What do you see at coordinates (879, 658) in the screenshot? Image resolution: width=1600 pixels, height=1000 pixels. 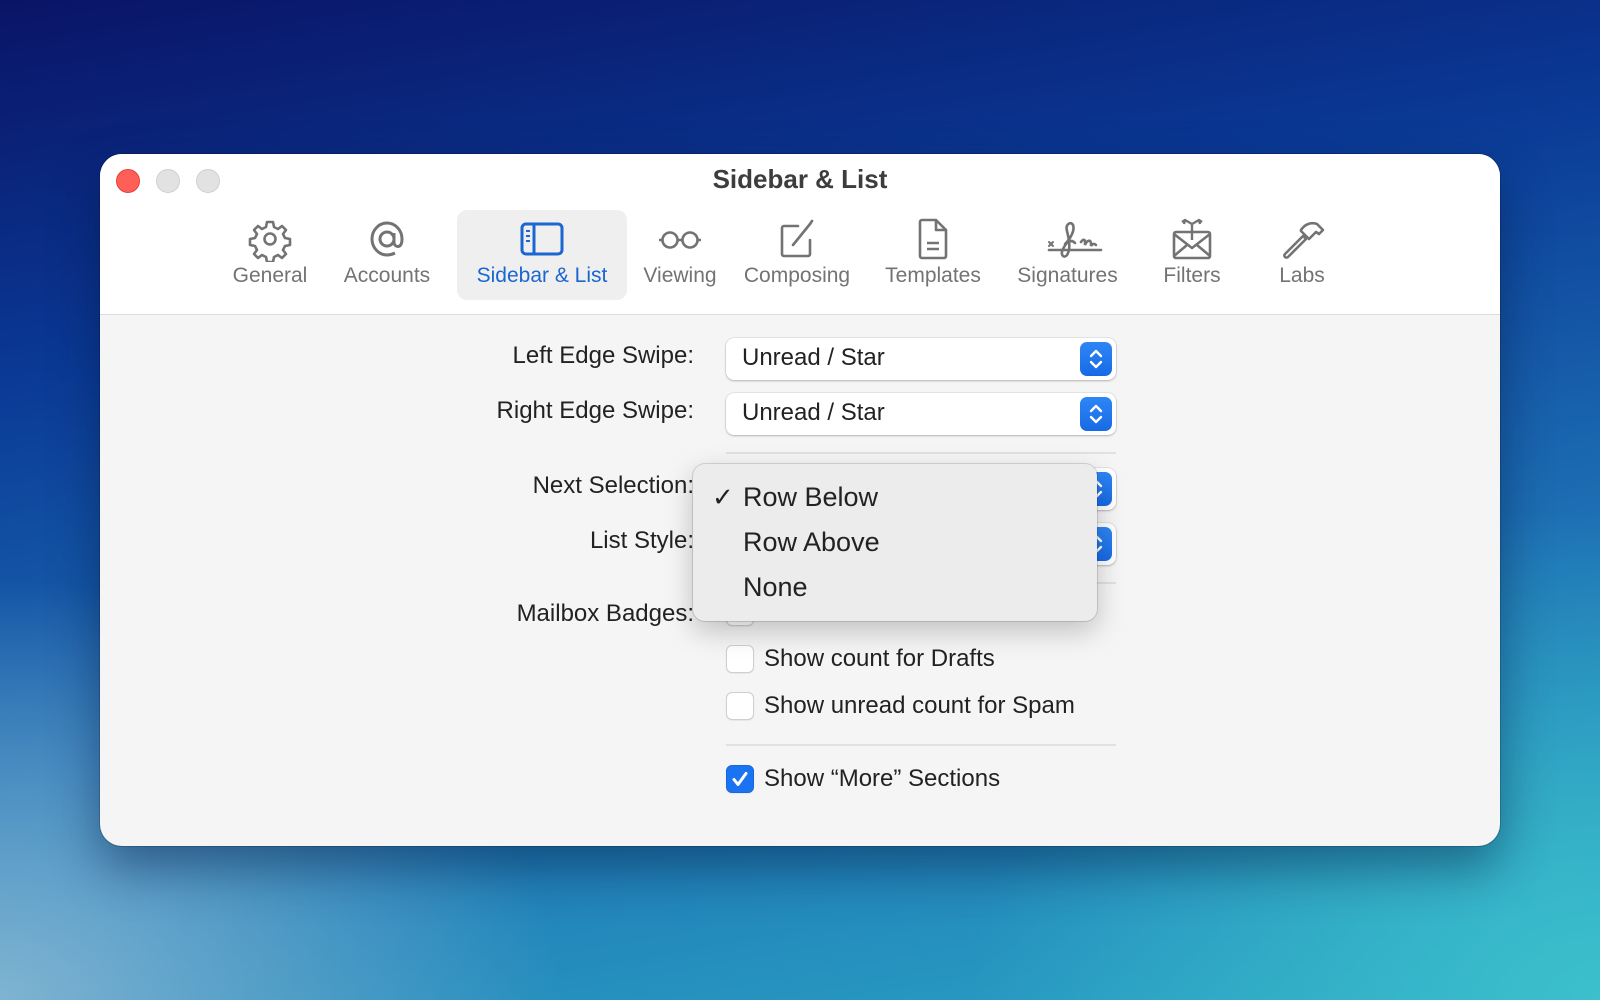 I see `checkbox-label: Show count for Drafts` at bounding box center [879, 658].